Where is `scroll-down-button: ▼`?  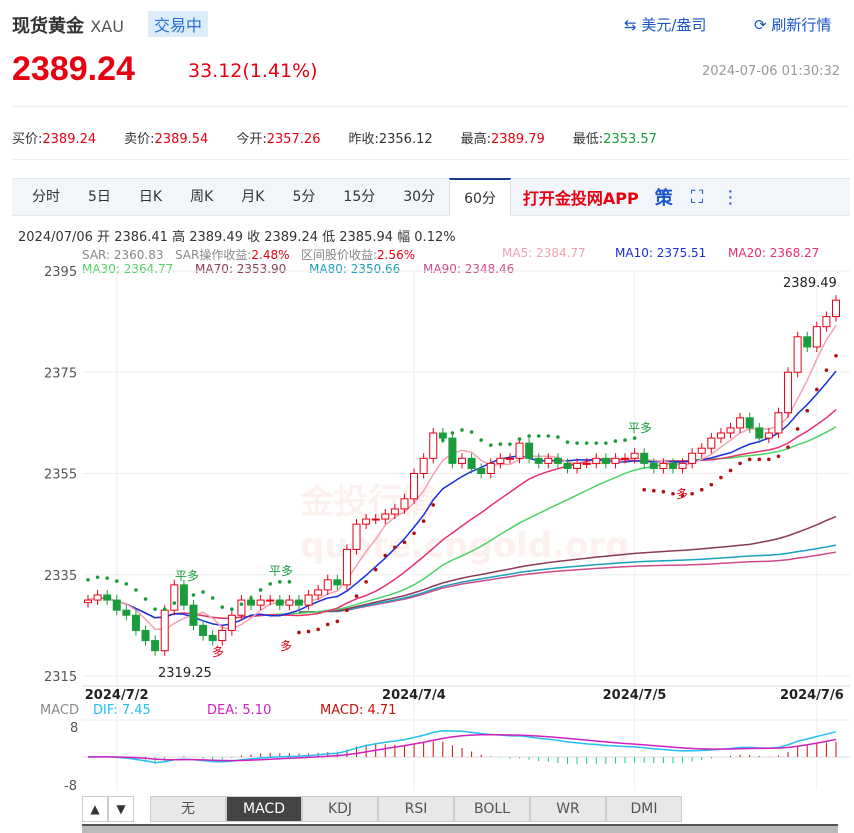
scroll-down-button: ▼ is located at coordinates (121, 809).